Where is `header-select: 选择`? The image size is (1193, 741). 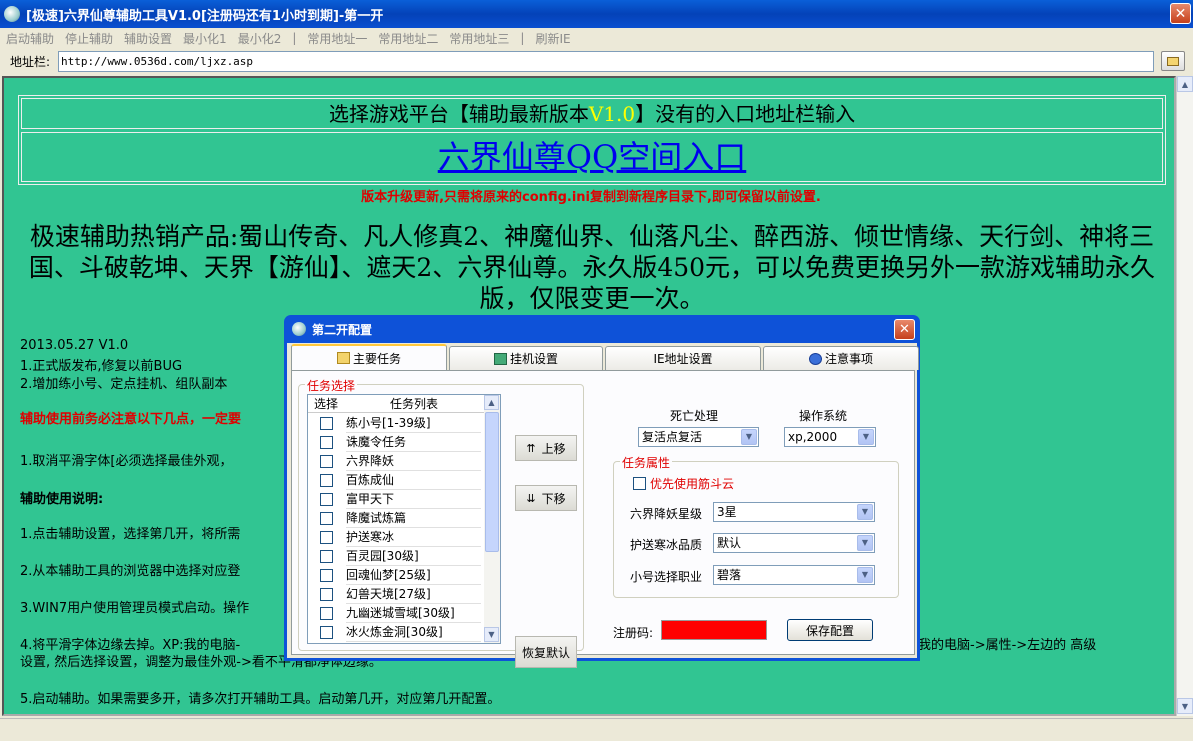 header-select: 选择 is located at coordinates (326, 404).